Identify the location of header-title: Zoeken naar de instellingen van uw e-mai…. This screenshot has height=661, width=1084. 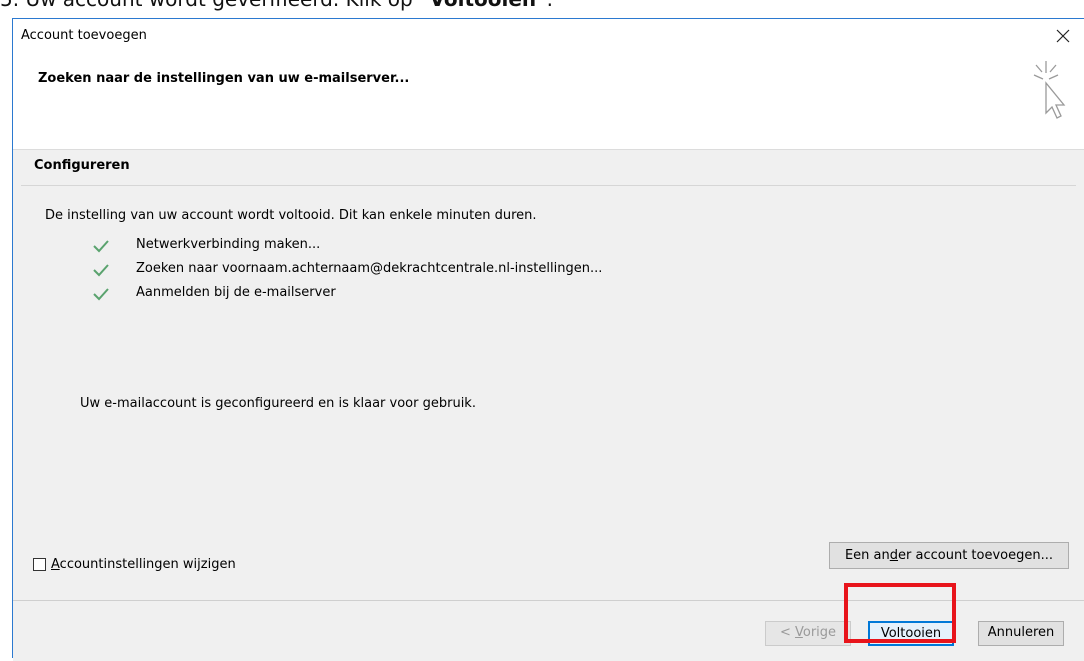
(224, 78).